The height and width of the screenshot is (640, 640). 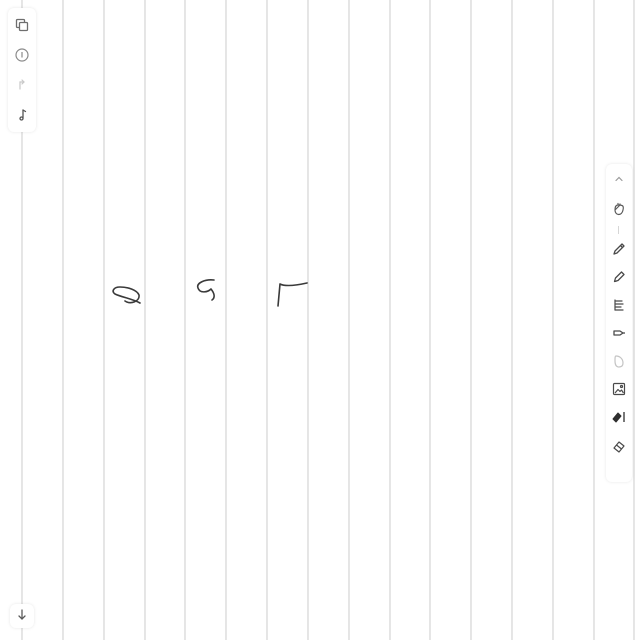 I want to click on image-icon, so click(x=619, y=389).